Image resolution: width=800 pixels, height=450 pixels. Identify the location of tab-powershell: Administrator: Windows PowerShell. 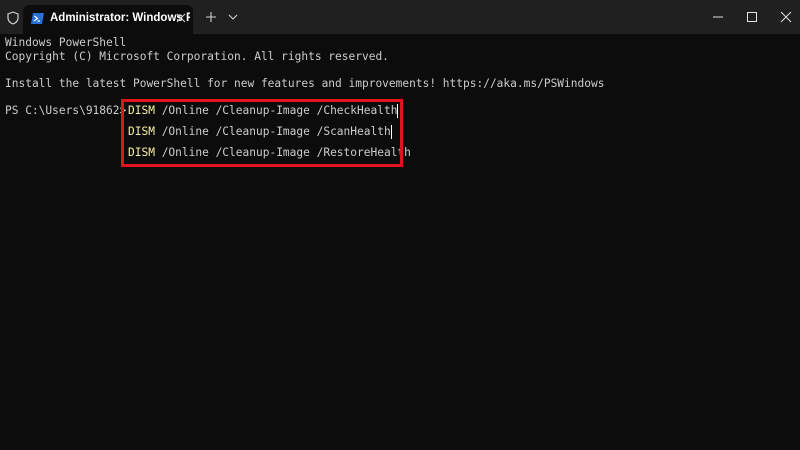
(108, 19).